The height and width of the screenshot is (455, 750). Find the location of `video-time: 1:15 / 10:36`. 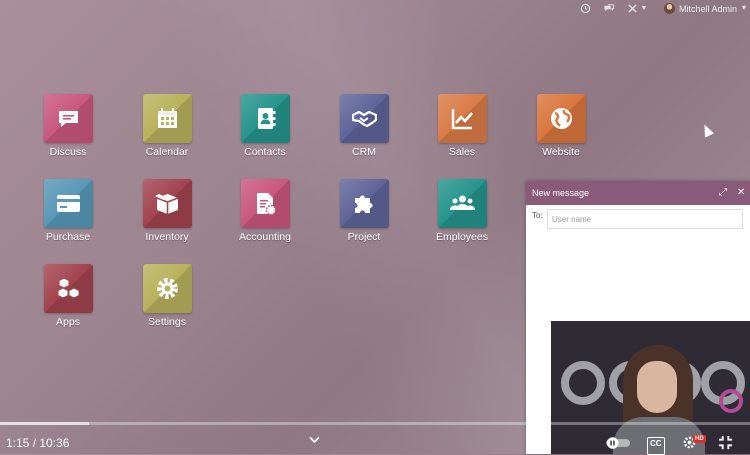

video-time: 1:15 / 10:36 is located at coordinates (38, 443).